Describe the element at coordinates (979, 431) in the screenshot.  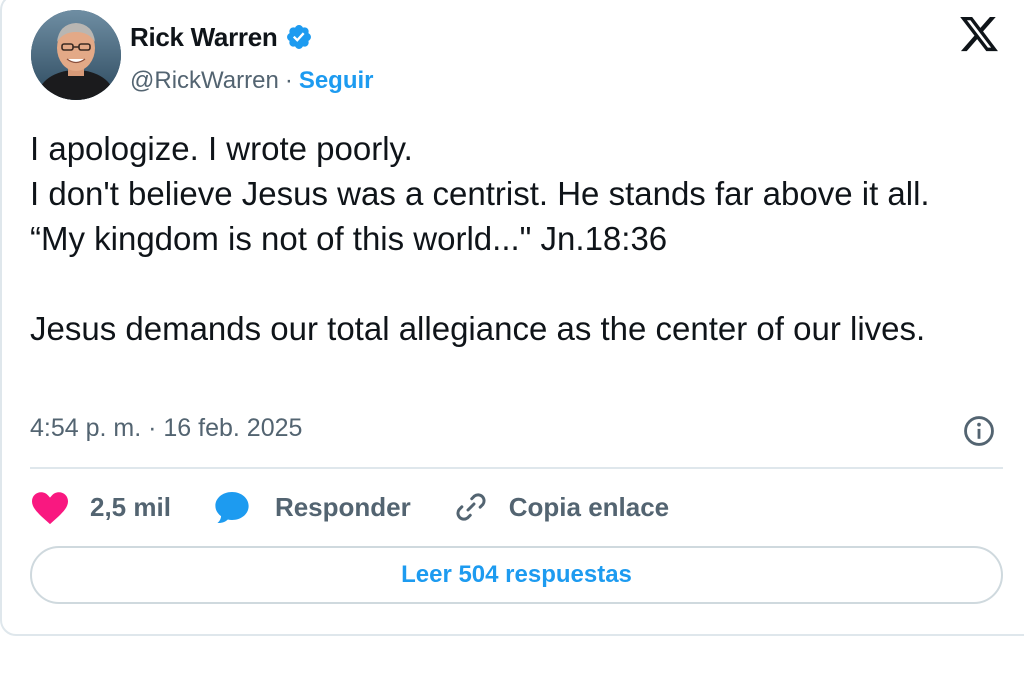
I see `info-icon` at that location.